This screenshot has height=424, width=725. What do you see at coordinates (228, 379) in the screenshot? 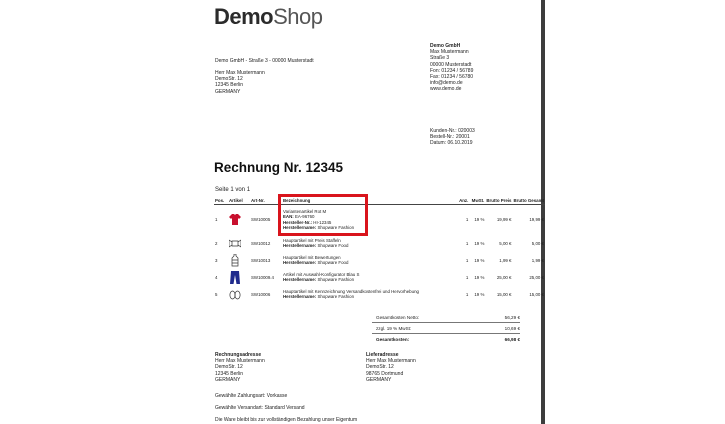
I see `billing-line: GERMANY` at bounding box center [228, 379].